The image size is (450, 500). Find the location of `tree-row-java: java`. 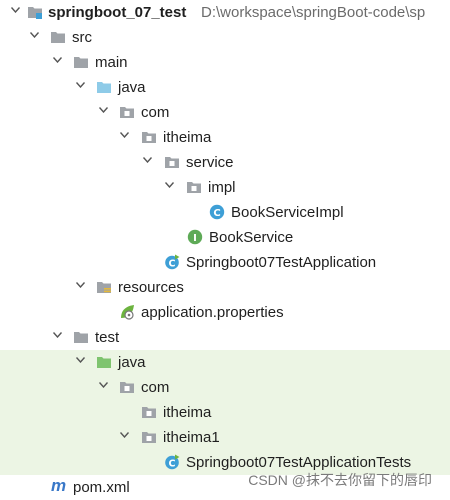

tree-row-java: java is located at coordinates (225, 87).